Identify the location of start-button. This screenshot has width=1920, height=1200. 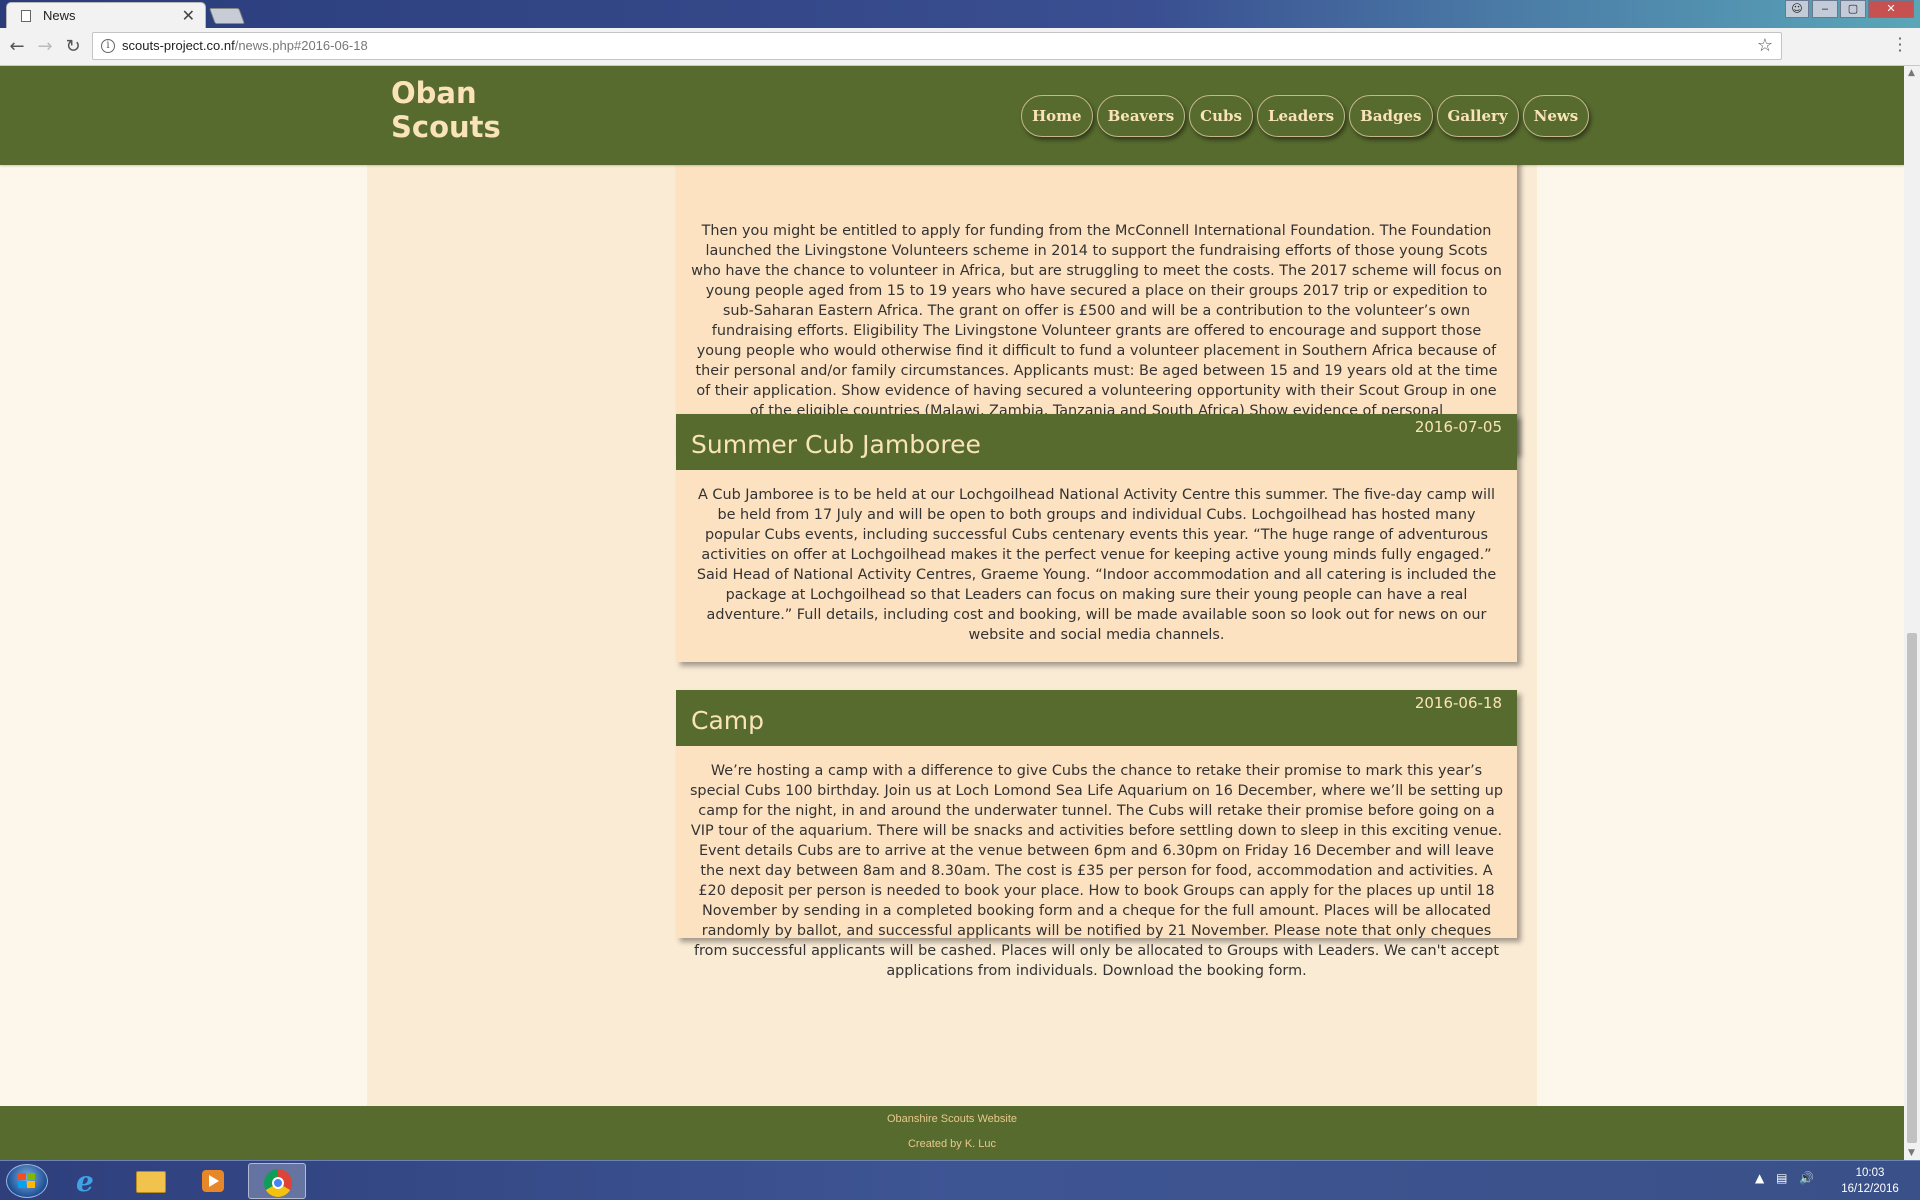
(27, 1181).